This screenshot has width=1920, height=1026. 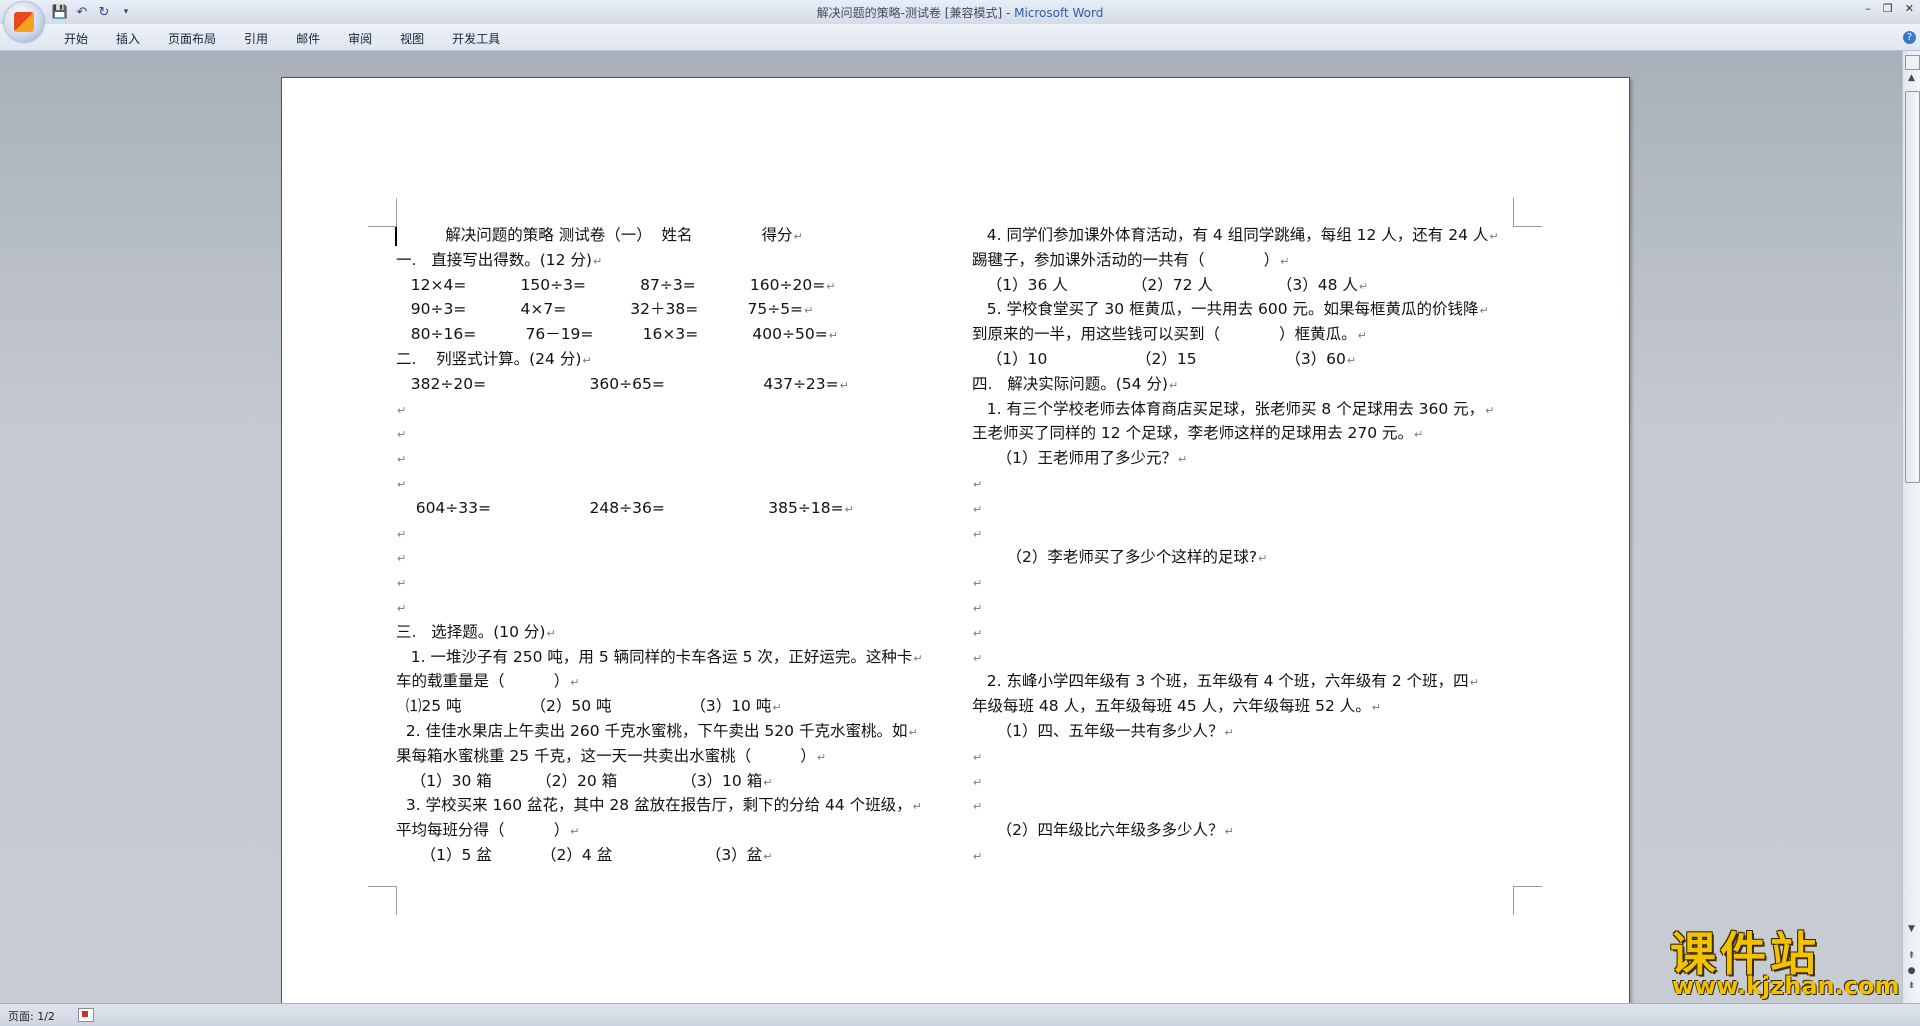 What do you see at coordinates (1911, 80) in the screenshot?
I see `scroll-up-icon: ▲` at bounding box center [1911, 80].